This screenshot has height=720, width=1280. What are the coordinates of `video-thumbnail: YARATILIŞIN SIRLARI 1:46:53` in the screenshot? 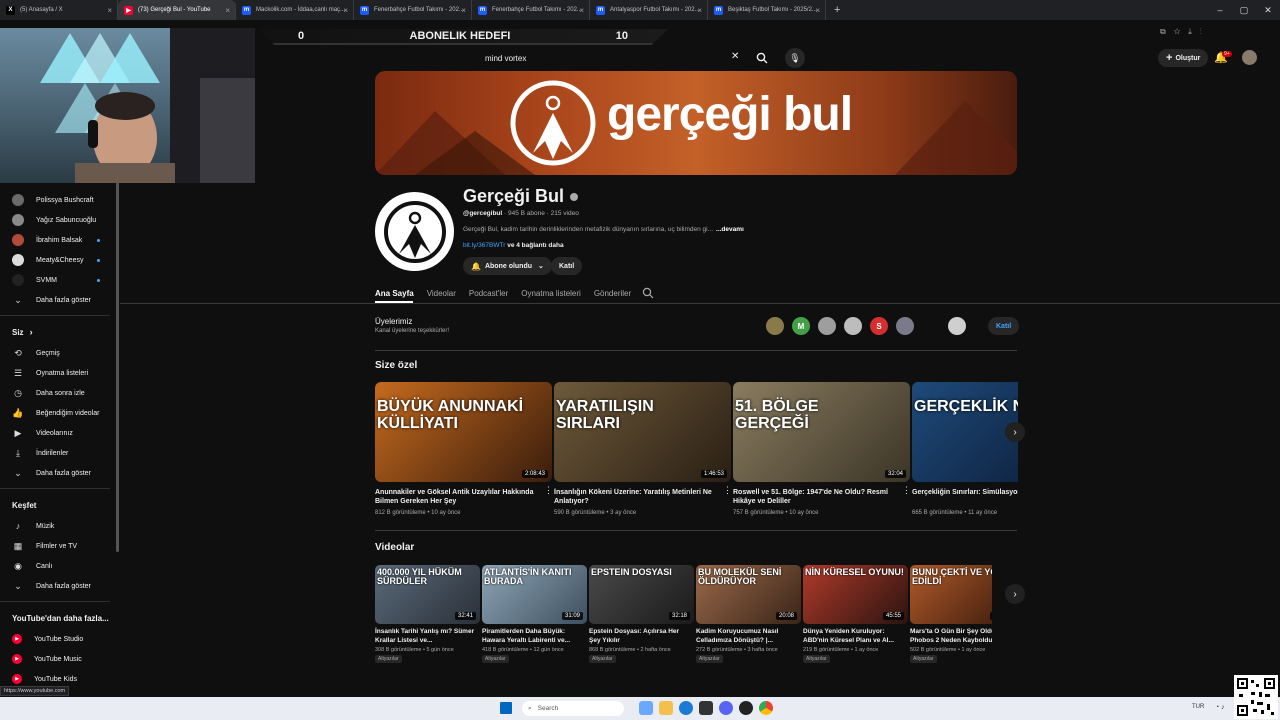 It's located at (642, 432).